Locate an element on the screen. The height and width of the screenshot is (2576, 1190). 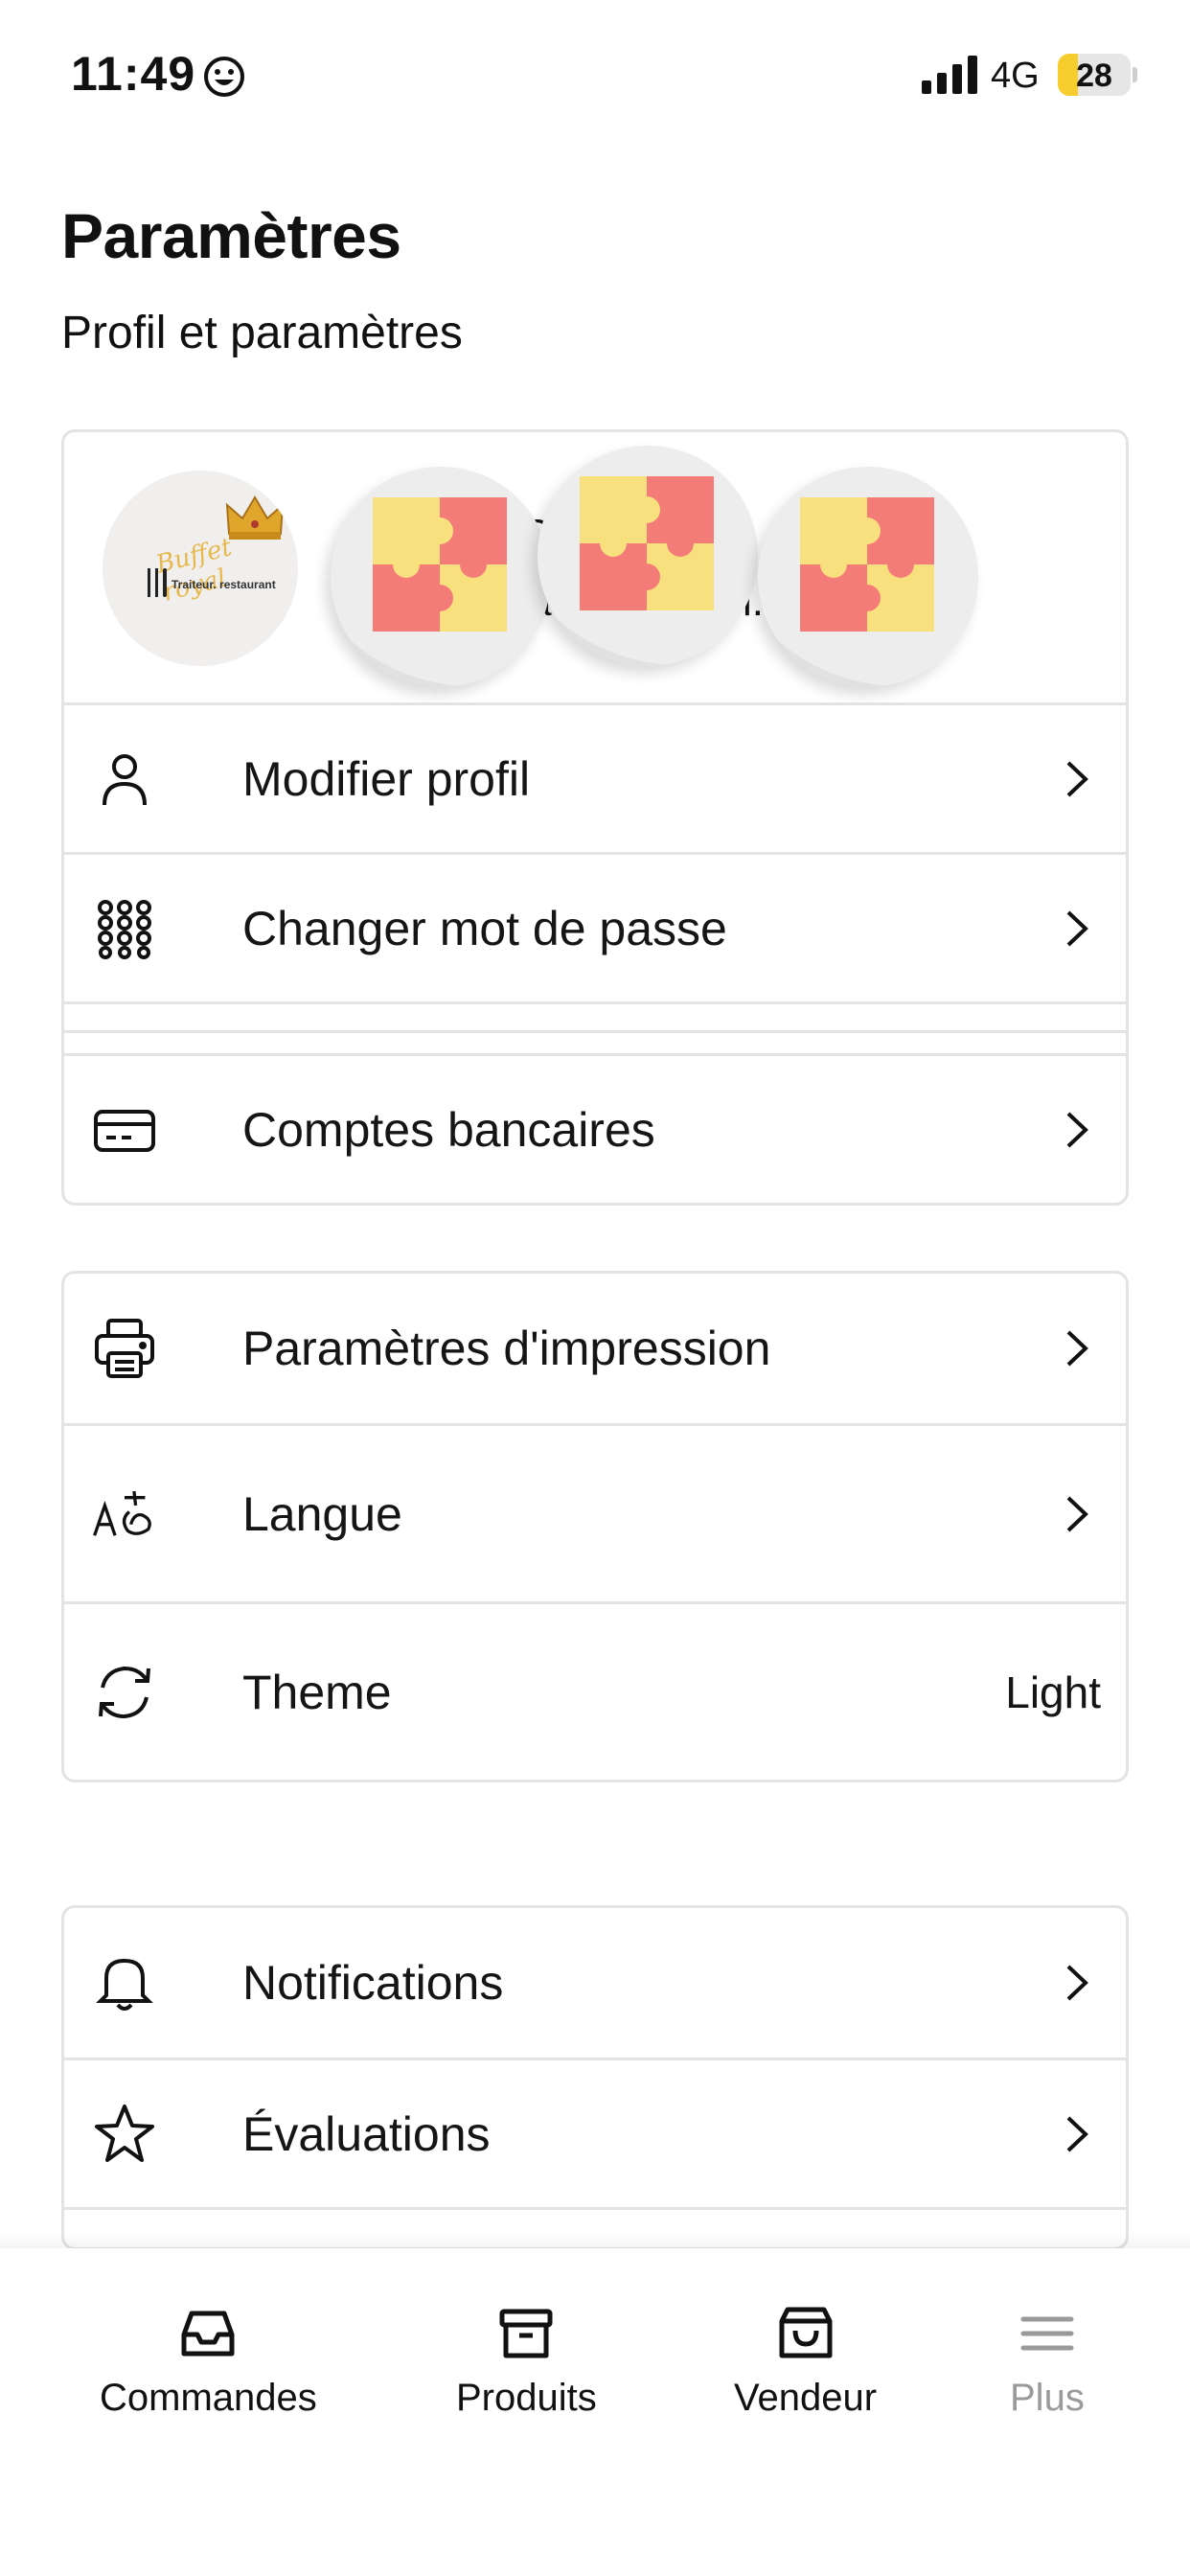
tab-plus: Plus is located at coordinates (1047, 2362).